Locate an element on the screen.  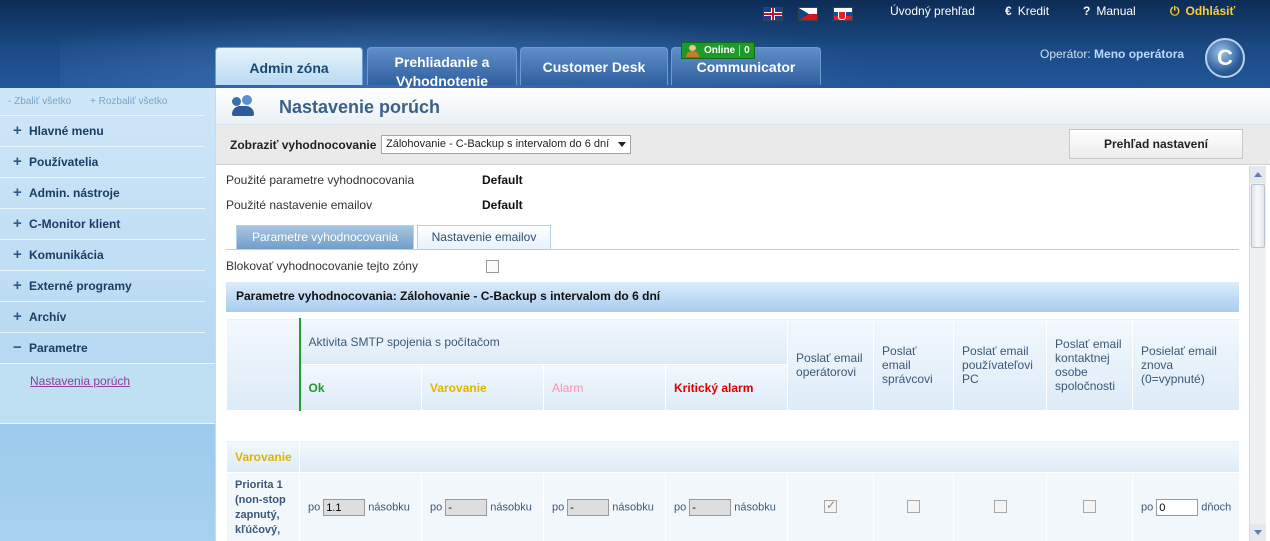
scroll-down-icon is located at coordinates (1258, 532).